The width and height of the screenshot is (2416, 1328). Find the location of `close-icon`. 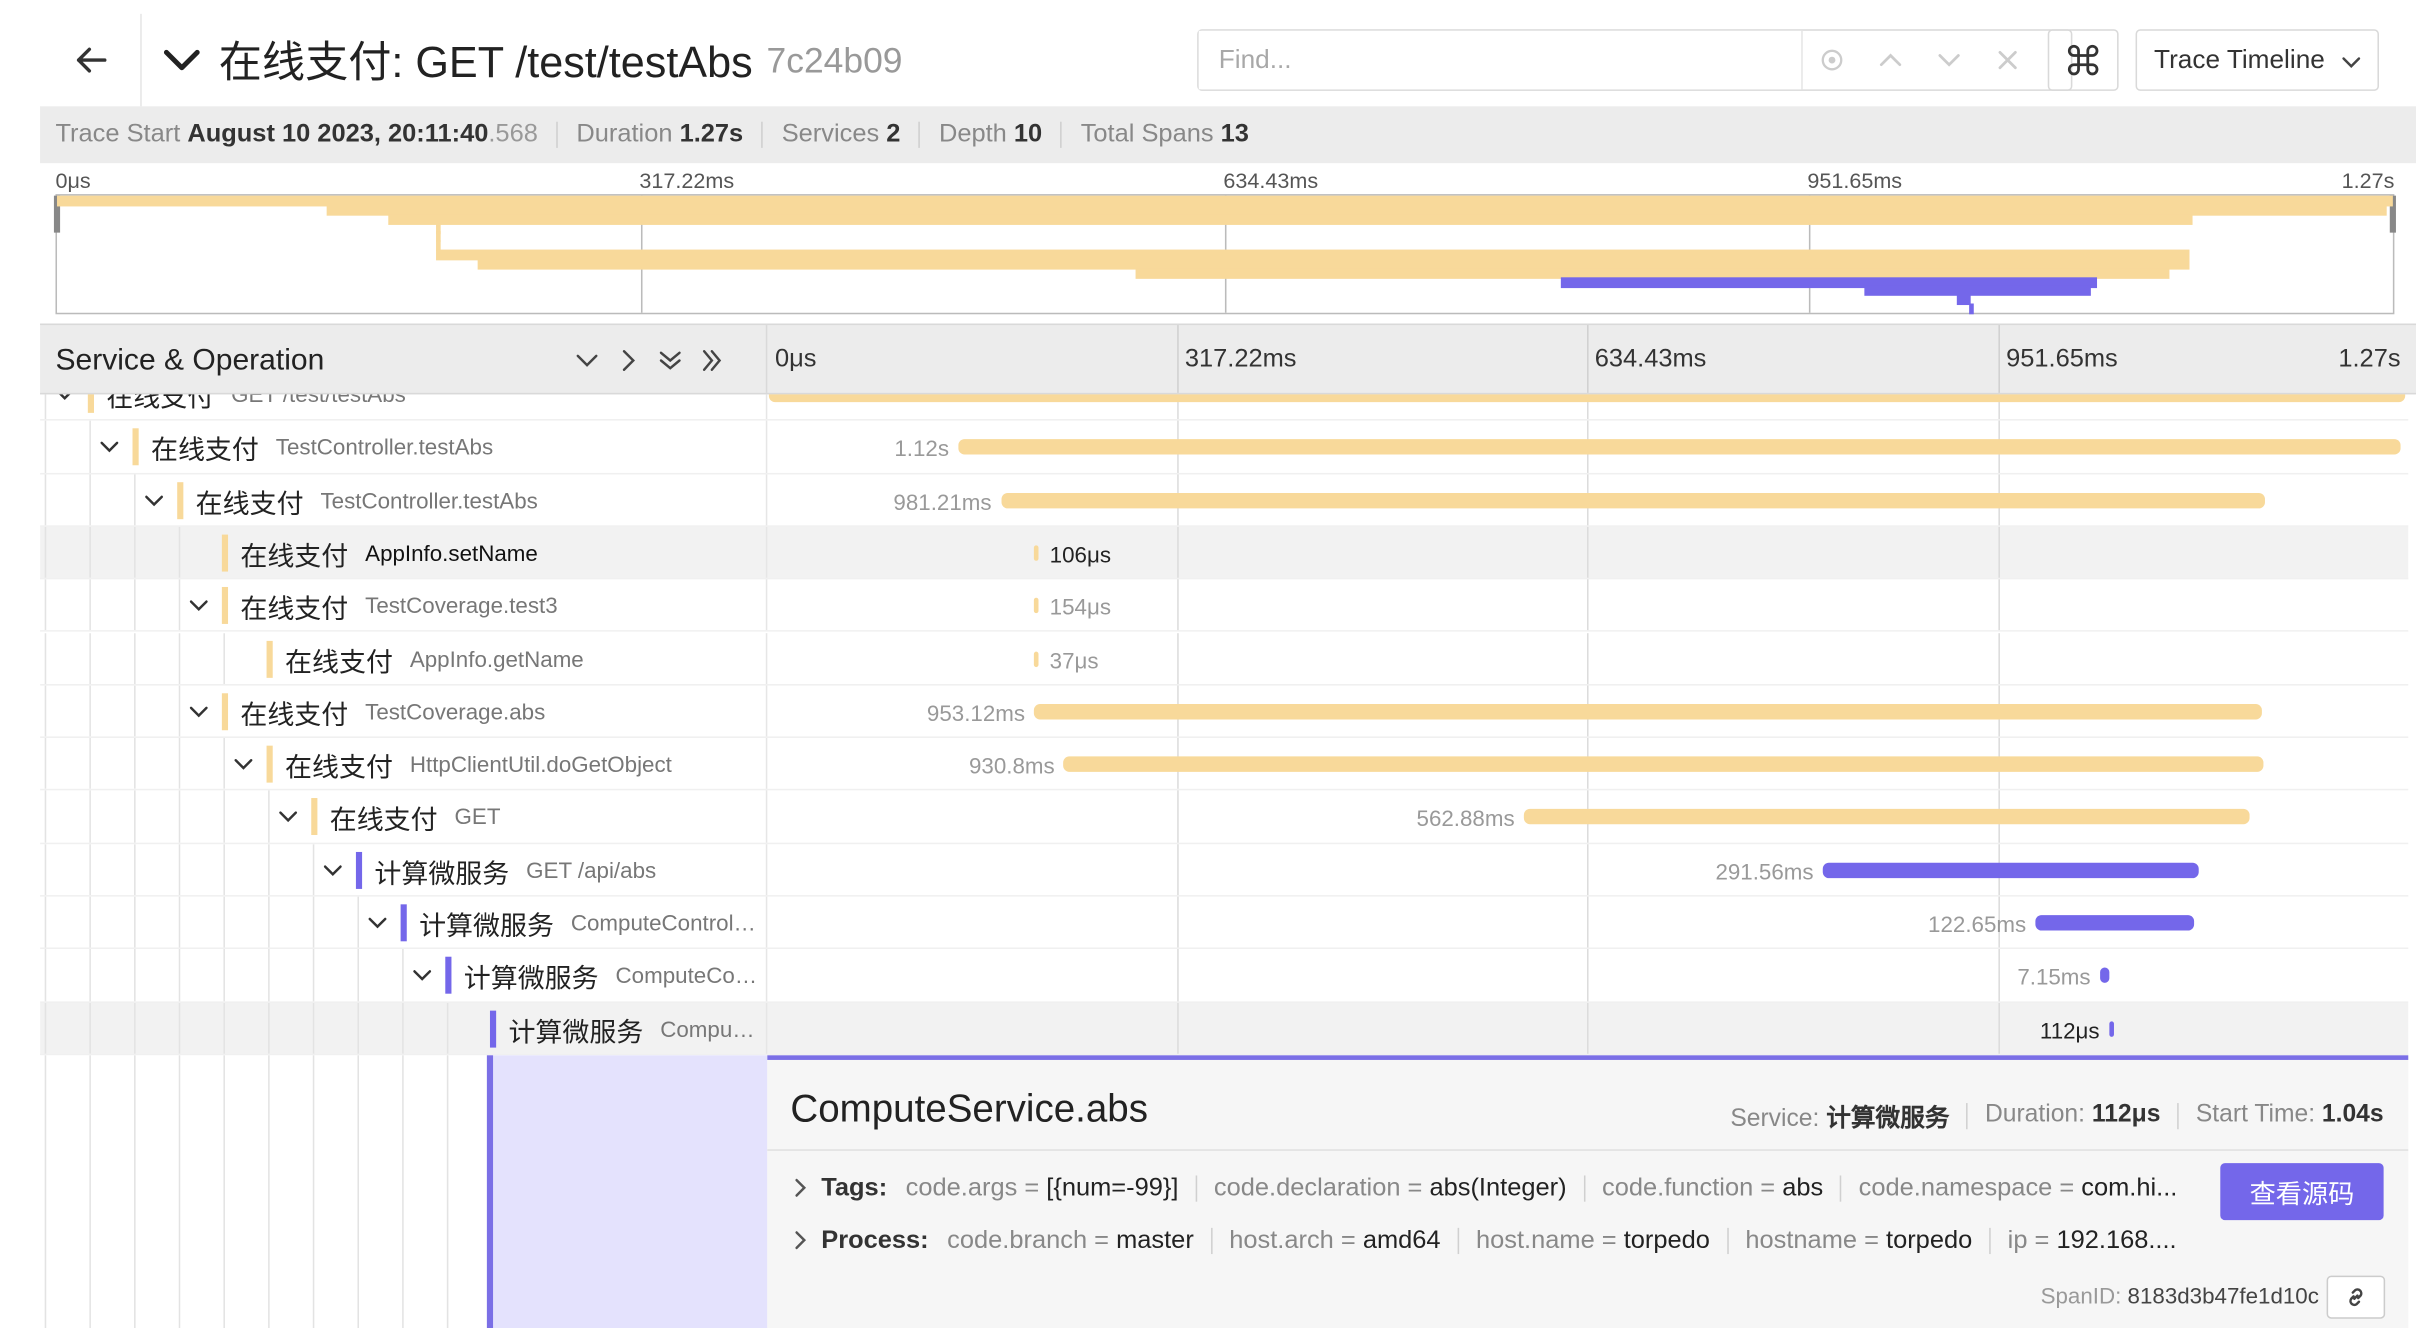

close-icon is located at coordinates (2007, 60).